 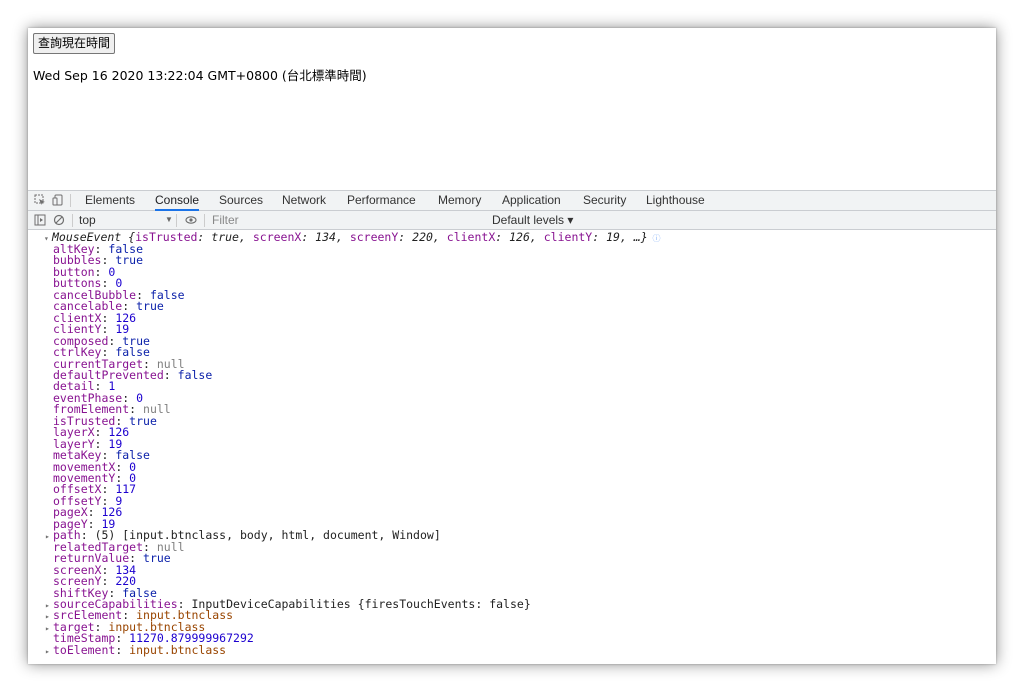 What do you see at coordinates (191, 220) in the screenshot?
I see `eye-icon` at bounding box center [191, 220].